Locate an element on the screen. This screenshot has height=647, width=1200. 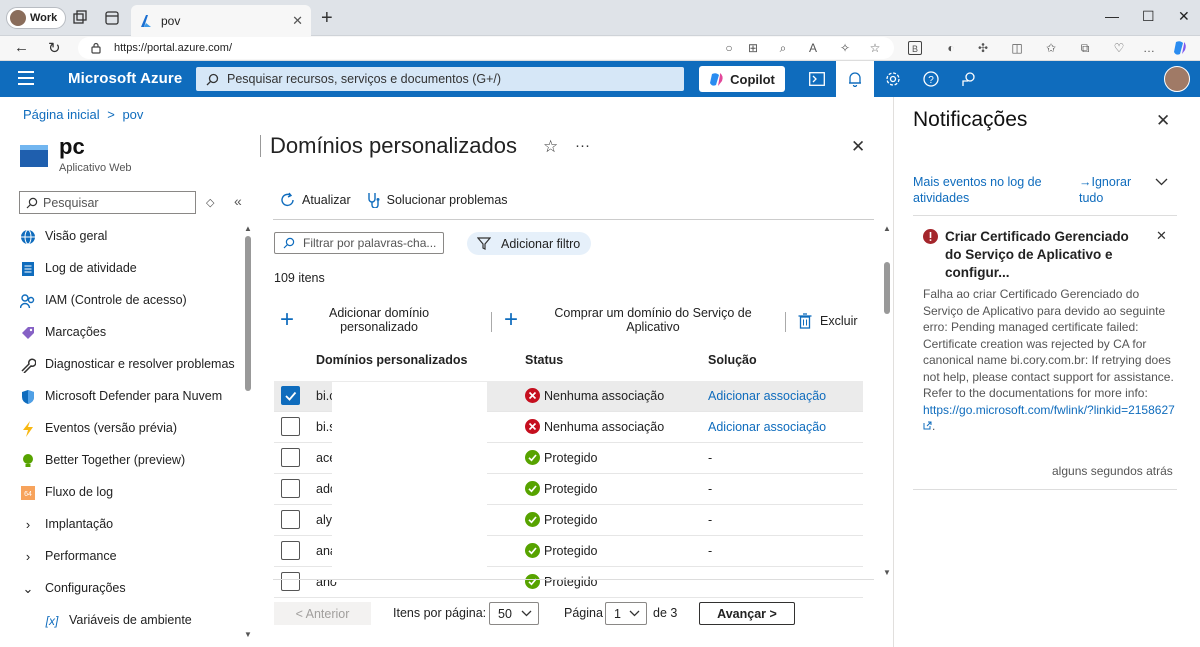
collapse-menu-icon: « is located at coordinates (238, 201).